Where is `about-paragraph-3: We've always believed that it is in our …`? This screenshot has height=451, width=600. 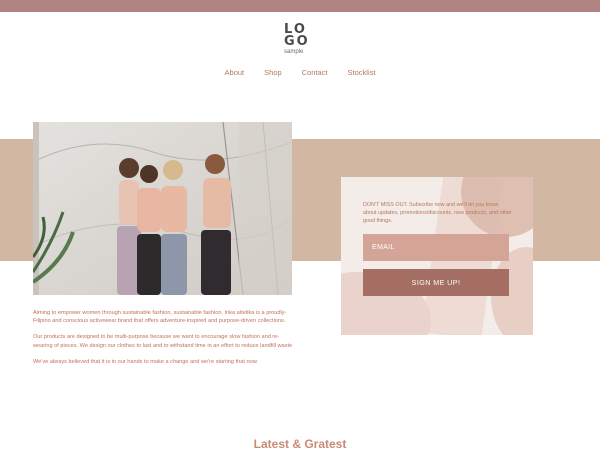
about-paragraph-3: We've always believed that it is in our … is located at coordinates (145, 361).